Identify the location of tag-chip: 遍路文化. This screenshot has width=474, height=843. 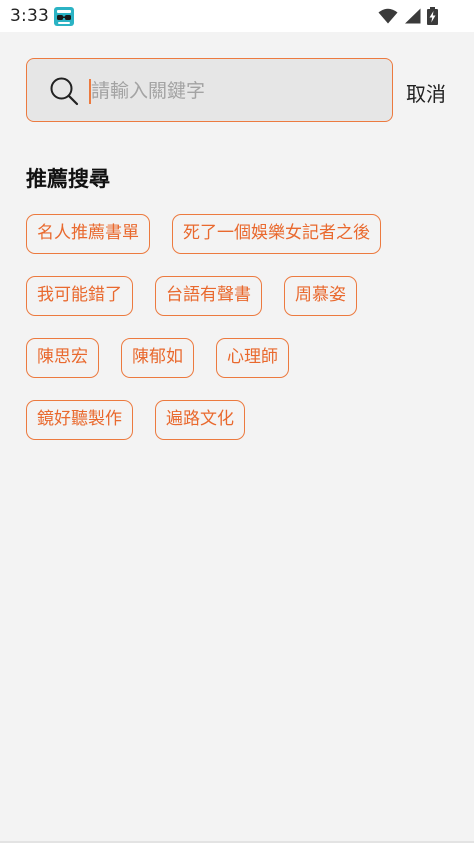
(200, 420).